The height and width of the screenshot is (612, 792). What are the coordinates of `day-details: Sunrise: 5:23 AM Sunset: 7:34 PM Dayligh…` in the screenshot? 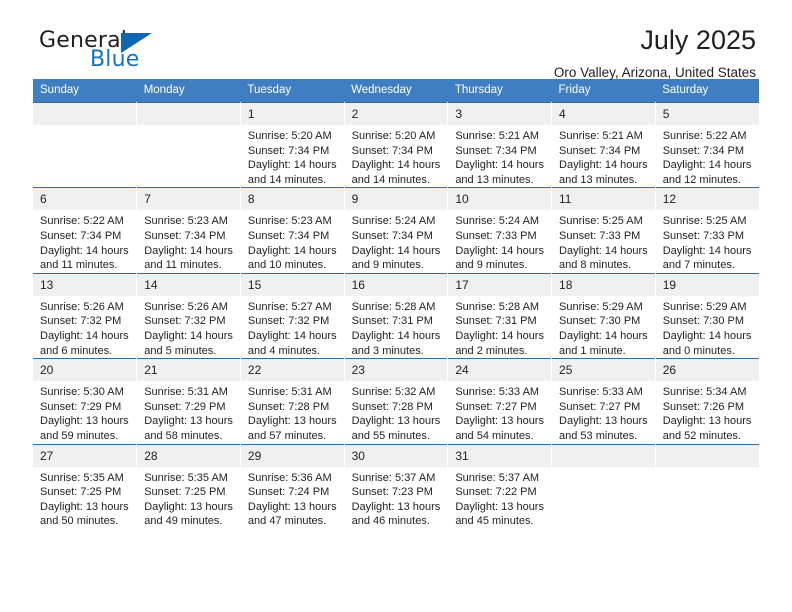 It's located at (292, 241).